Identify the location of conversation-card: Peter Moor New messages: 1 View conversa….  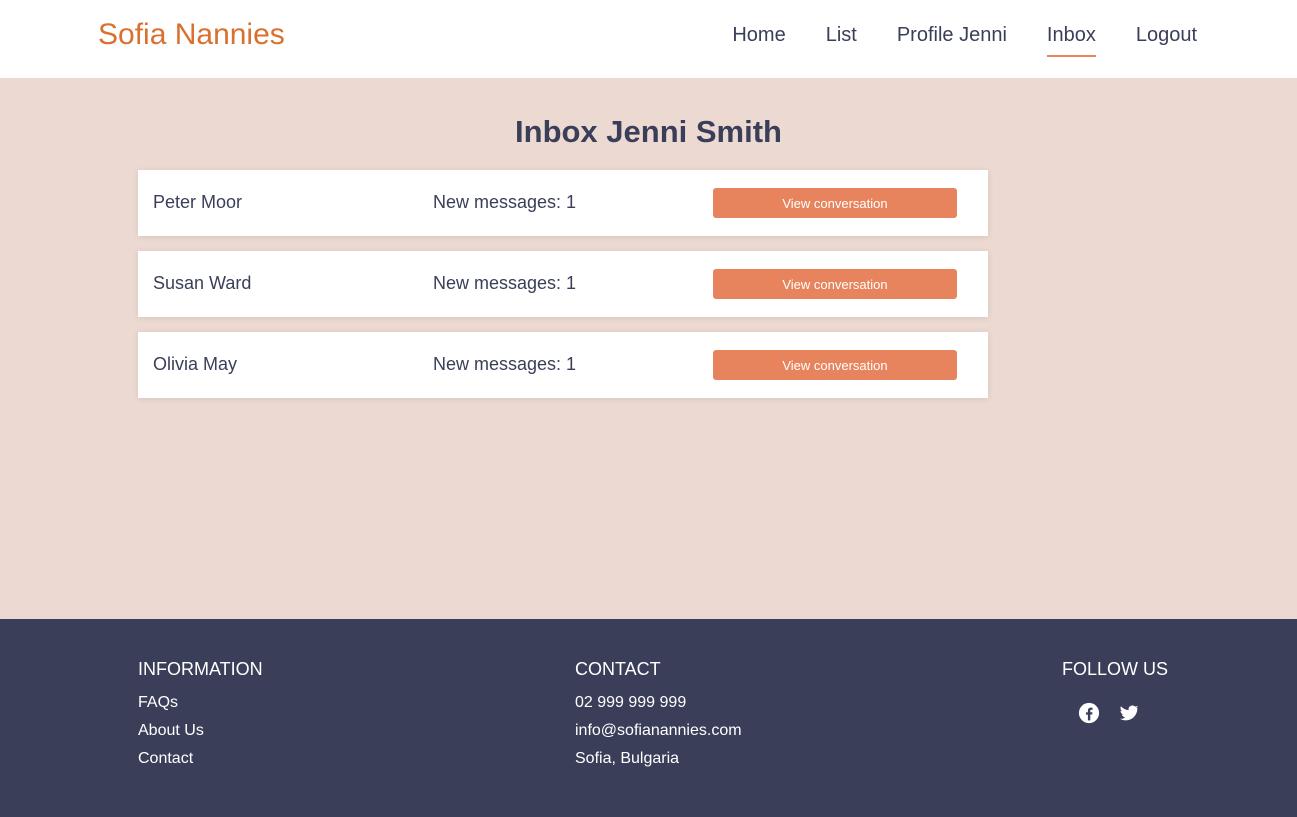
(563, 203).